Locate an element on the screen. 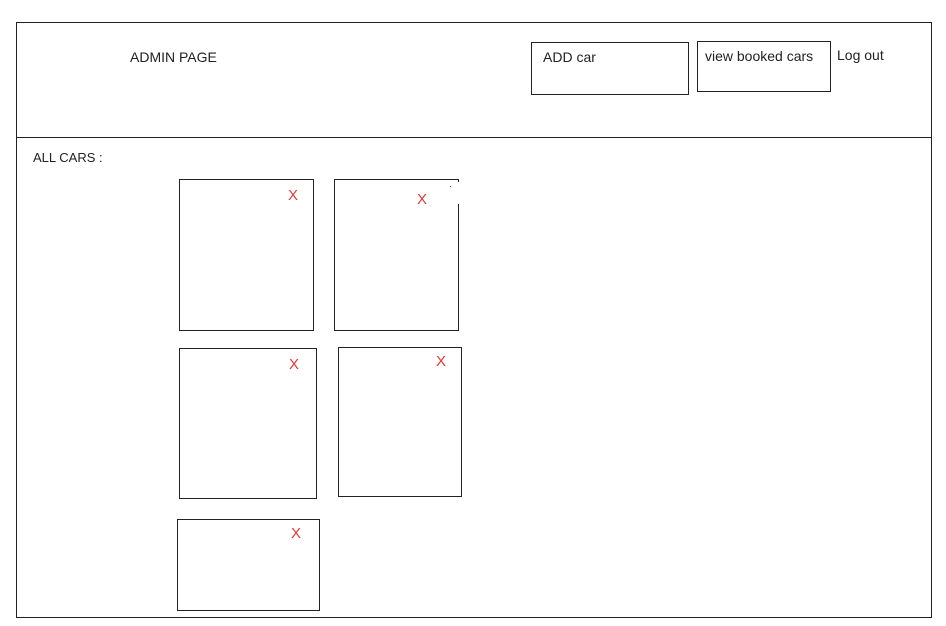  card-corner-gap is located at coordinates (452, 193).